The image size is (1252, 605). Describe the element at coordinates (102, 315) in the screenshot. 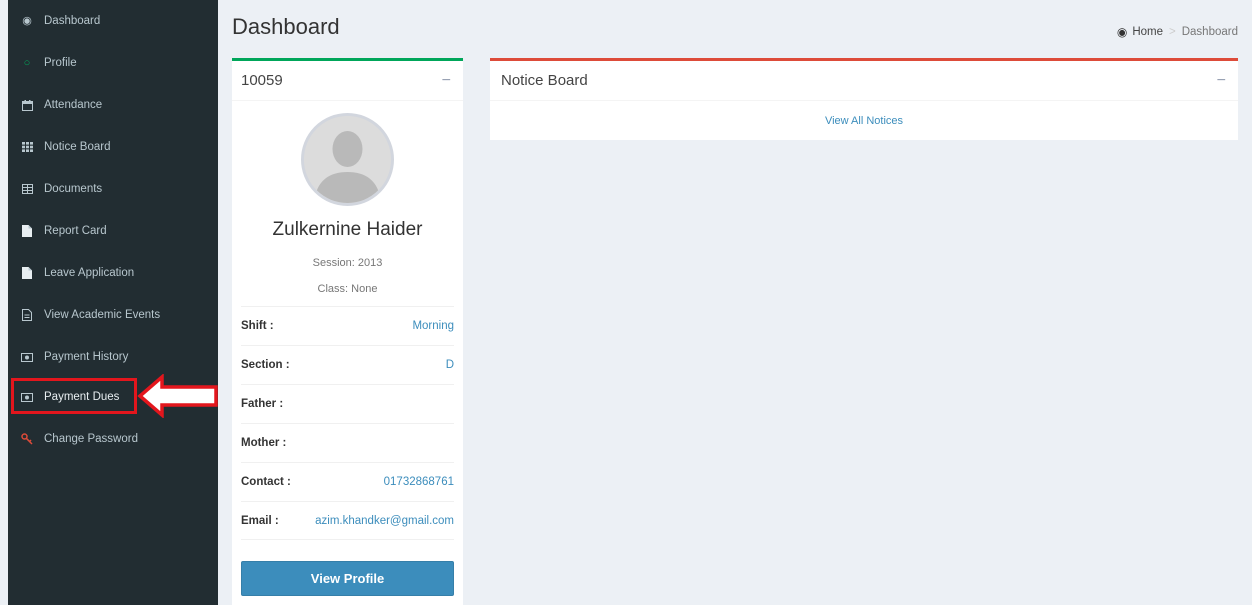

I see `sidebar-item-label: View Academic Events` at that location.